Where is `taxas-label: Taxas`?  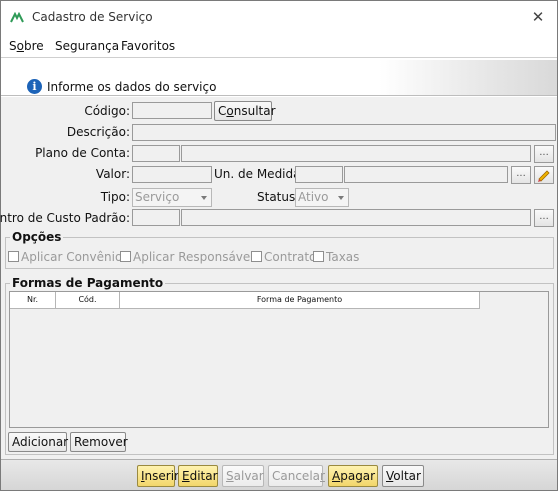
taxas-label: Taxas is located at coordinates (343, 257).